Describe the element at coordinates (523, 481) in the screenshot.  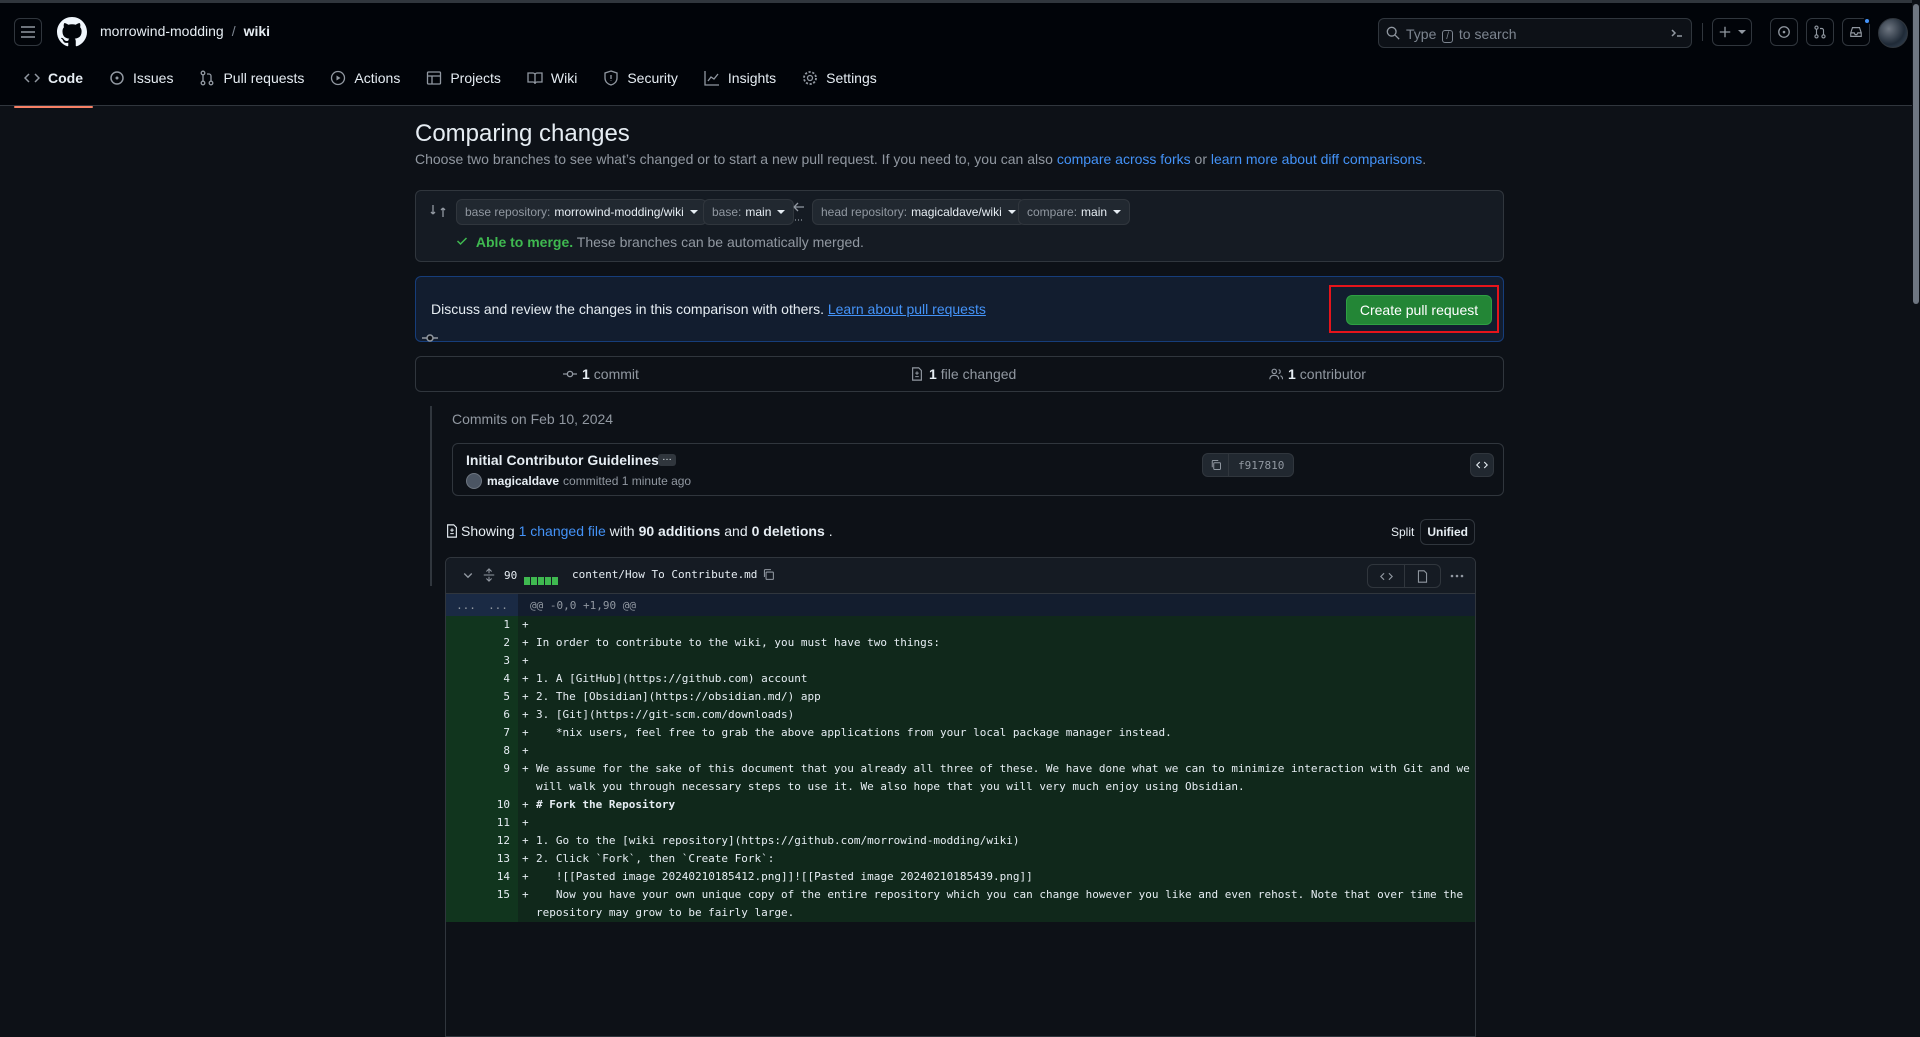
I see `author-link: magicaldave` at that location.